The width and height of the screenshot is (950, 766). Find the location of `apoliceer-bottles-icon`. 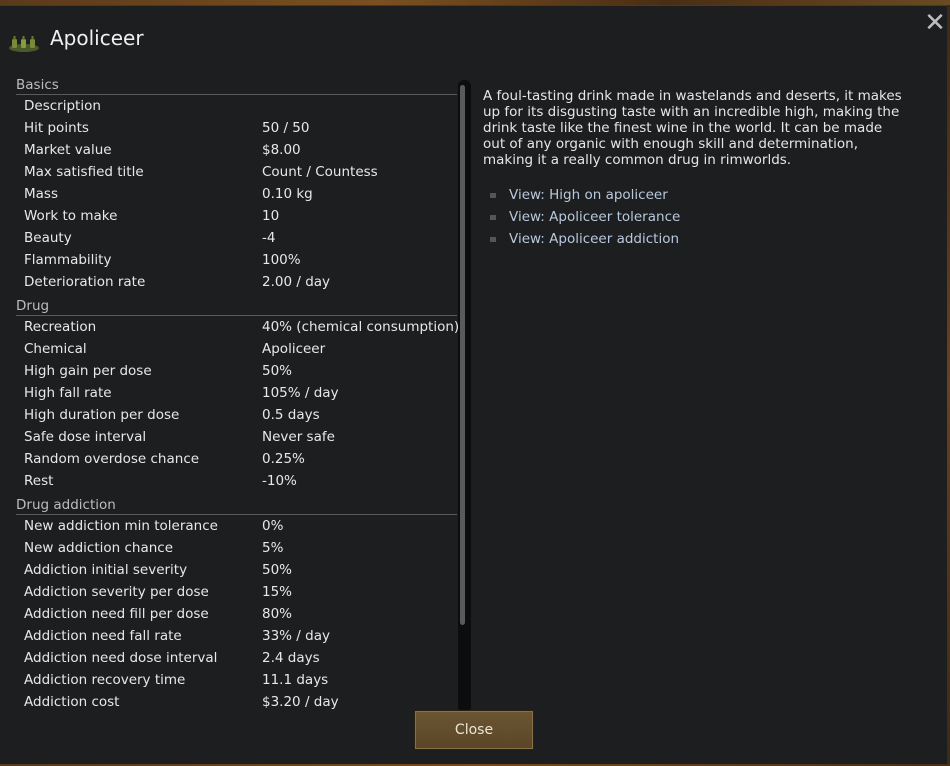

apoliceer-bottles-icon is located at coordinates (24, 44).